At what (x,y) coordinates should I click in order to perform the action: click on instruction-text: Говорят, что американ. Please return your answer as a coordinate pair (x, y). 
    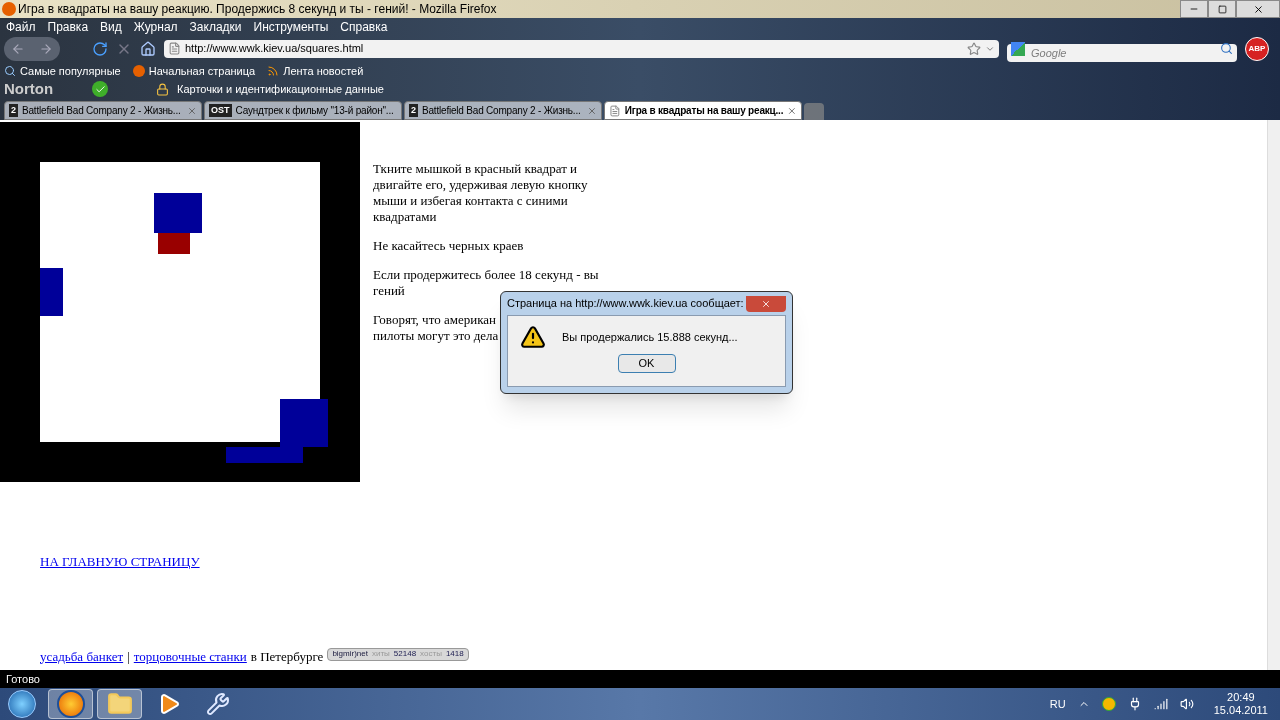
    Looking at the image, I should click on (434, 320).